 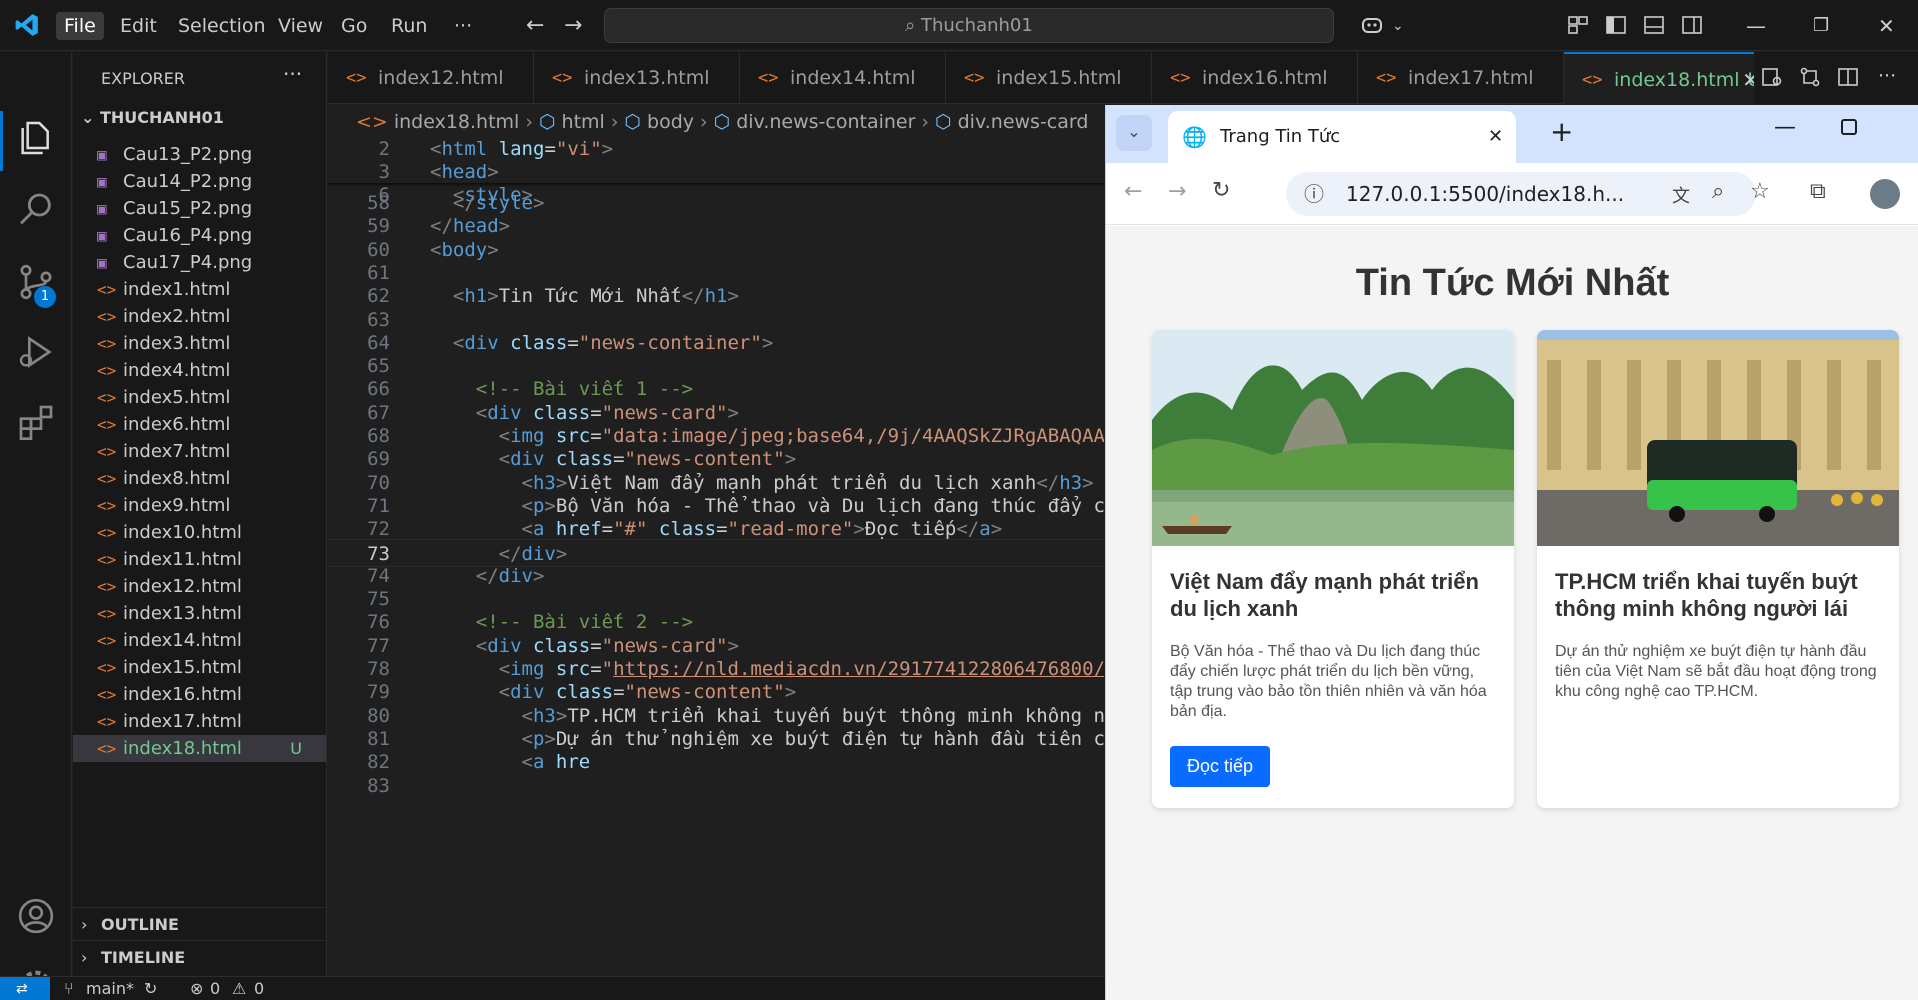 I want to click on copilot-chevron-icon: ⌄, so click(x=1398, y=26).